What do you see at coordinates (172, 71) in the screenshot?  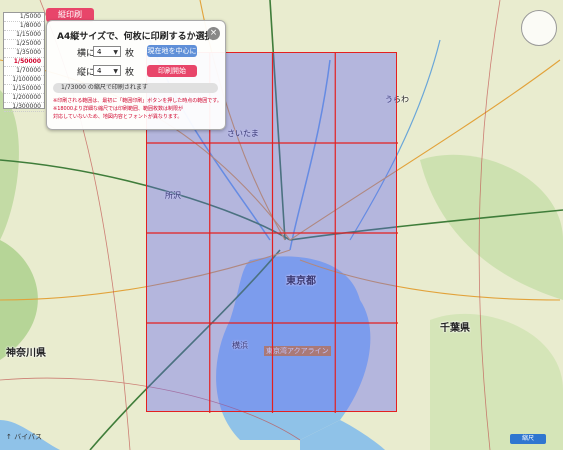 I see `start-print-button: 印刷開始` at bounding box center [172, 71].